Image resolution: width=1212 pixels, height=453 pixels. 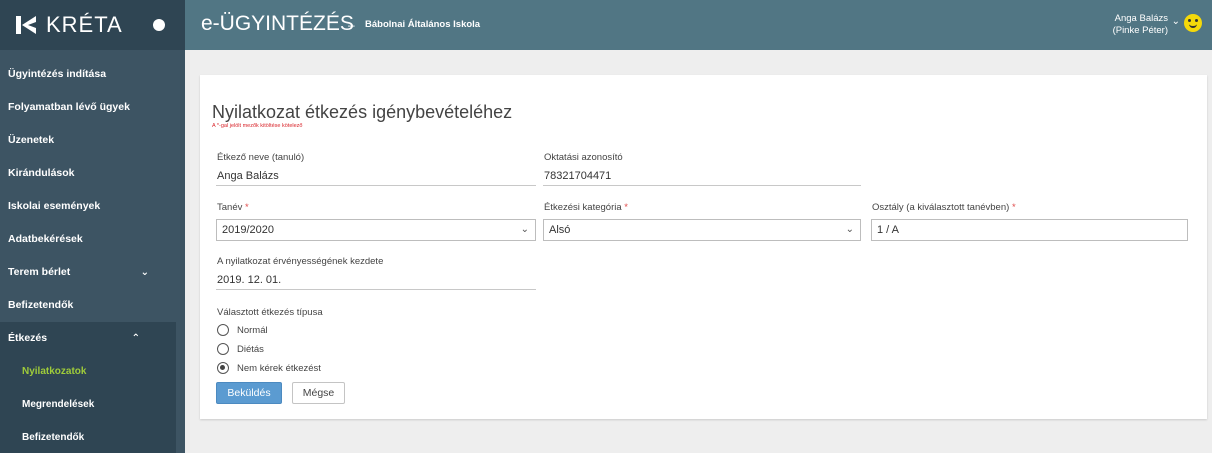 I want to click on meal-type-option-none: Nem kérek étkezést, so click(x=269, y=368).